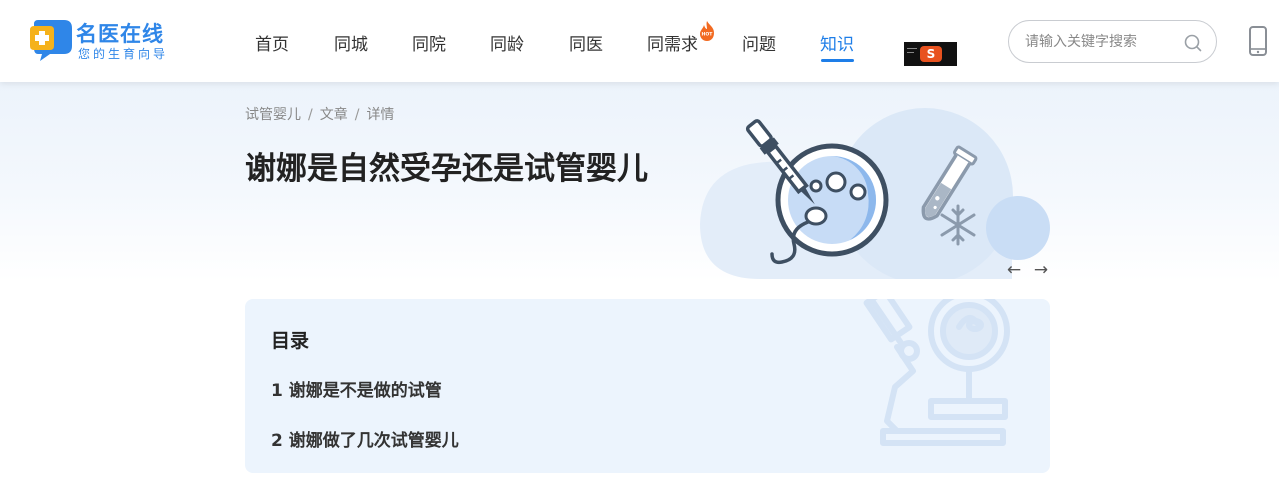 The width and height of the screenshot is (1279, 500). What do you see at coordinates (1193, 43) in the screenshot?
I see `search-icon` at bounding box center [1193, 43].